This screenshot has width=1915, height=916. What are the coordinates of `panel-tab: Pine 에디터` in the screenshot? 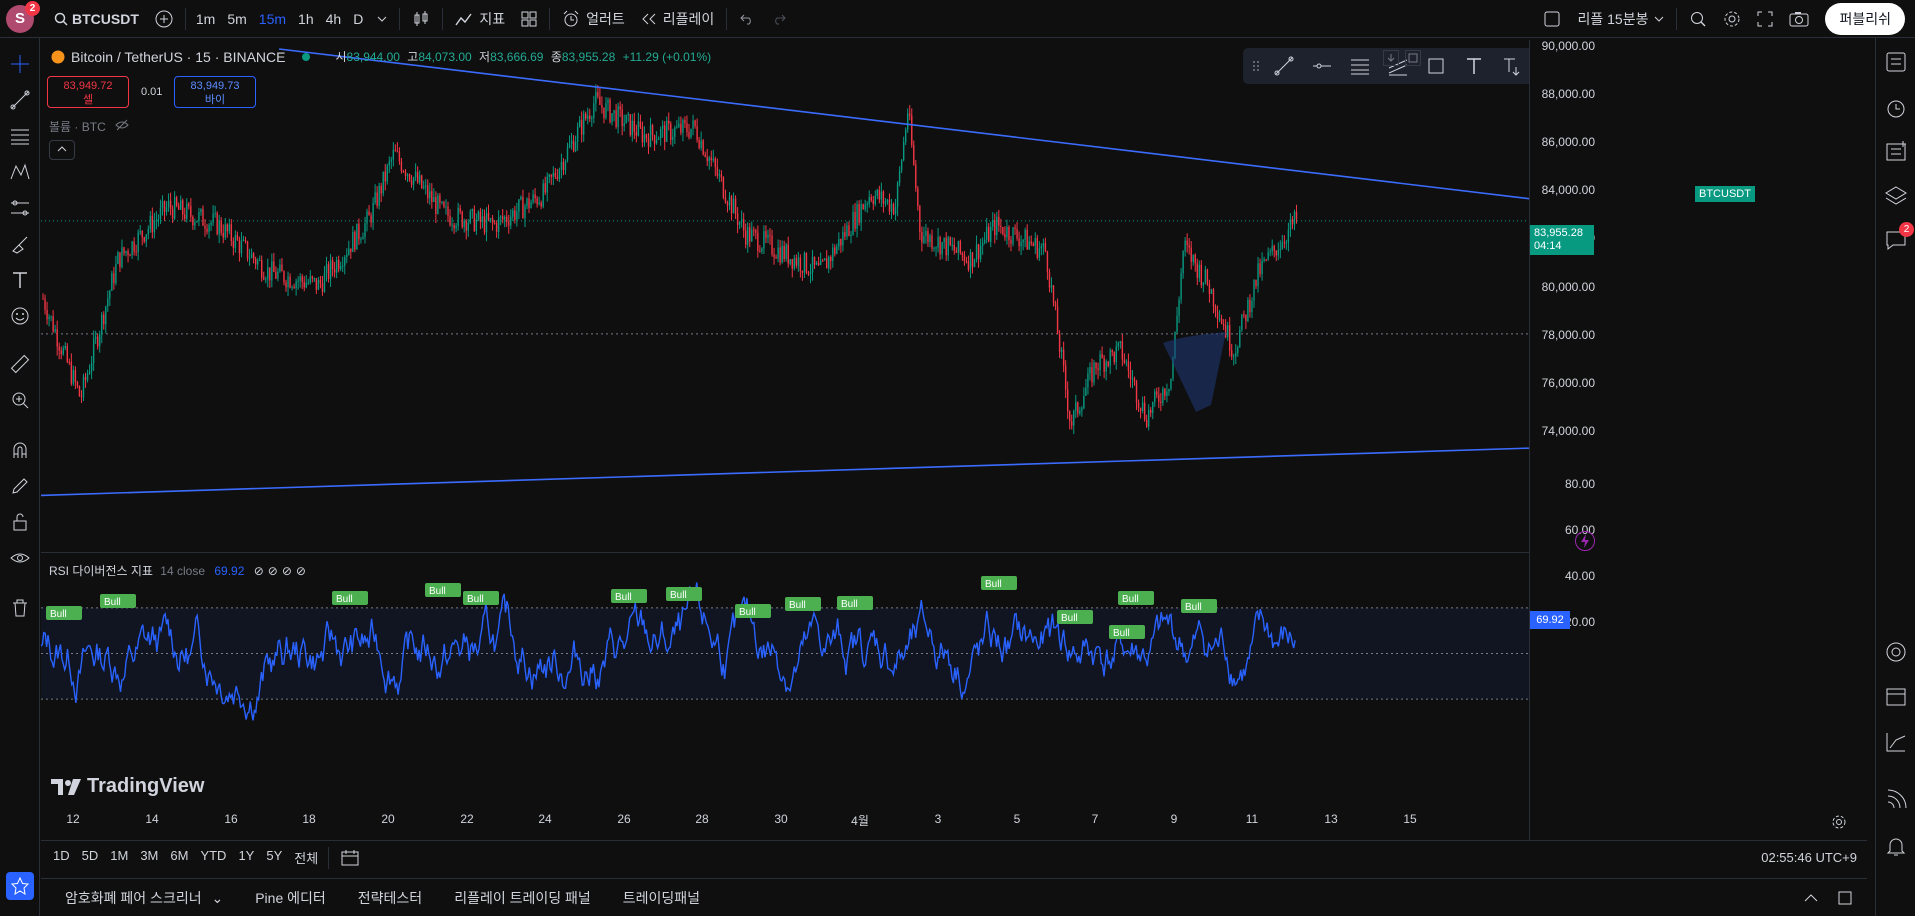 It's located at (290, 898).